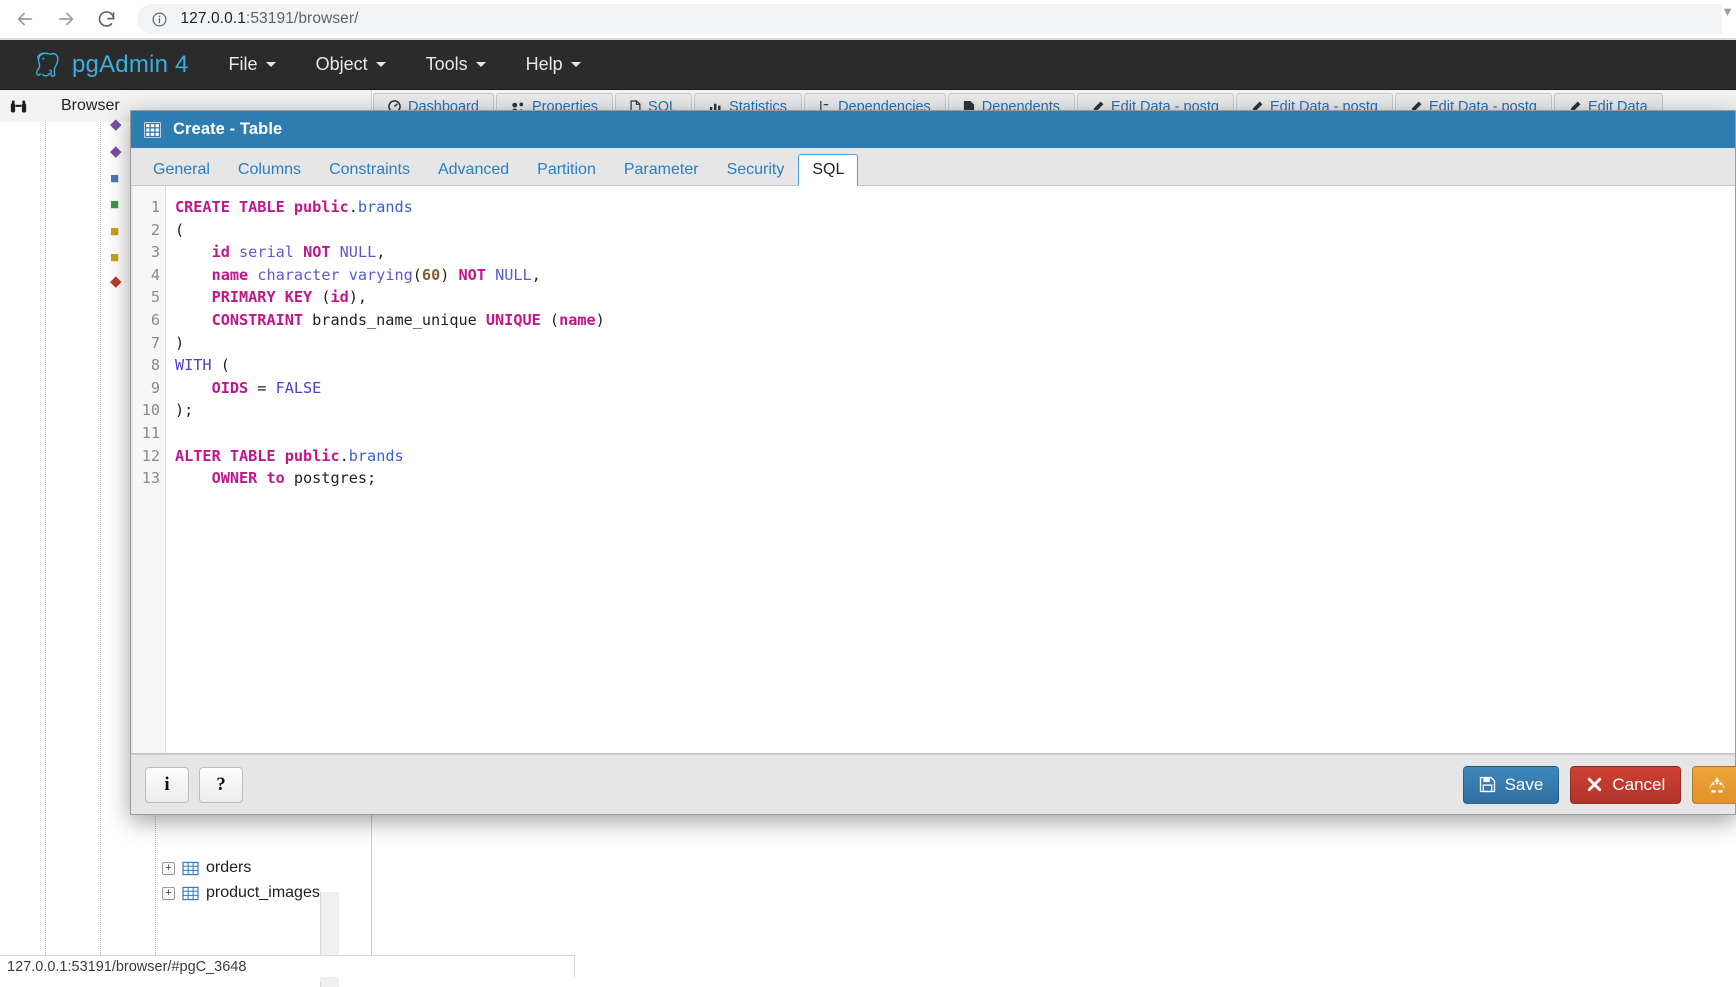 This screenshot has height=987, width=1736. What do you see at coordinates (473, 169) in the screenshot?
I see `tab-advanced: Advanced` at bounding box center [473, 169].